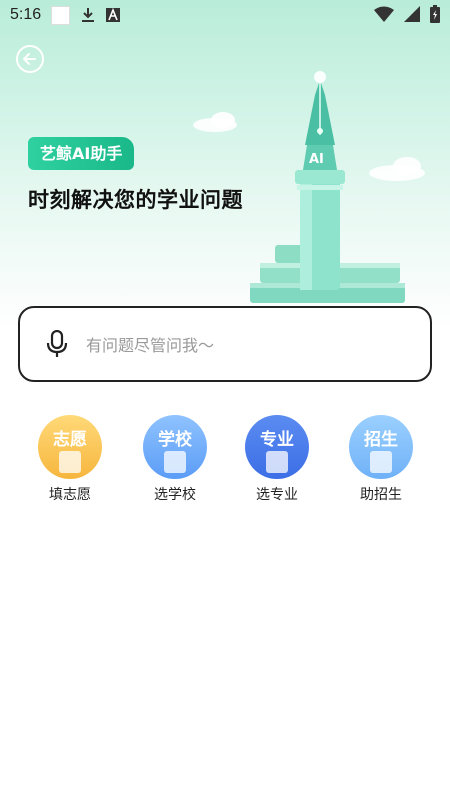 The width and height of the screenshot is (450, 800). Describe the element at coordinates (81, 153) in the screenshot. I see `ai-assistant-badge: 艺鲸AI助手` at that location.